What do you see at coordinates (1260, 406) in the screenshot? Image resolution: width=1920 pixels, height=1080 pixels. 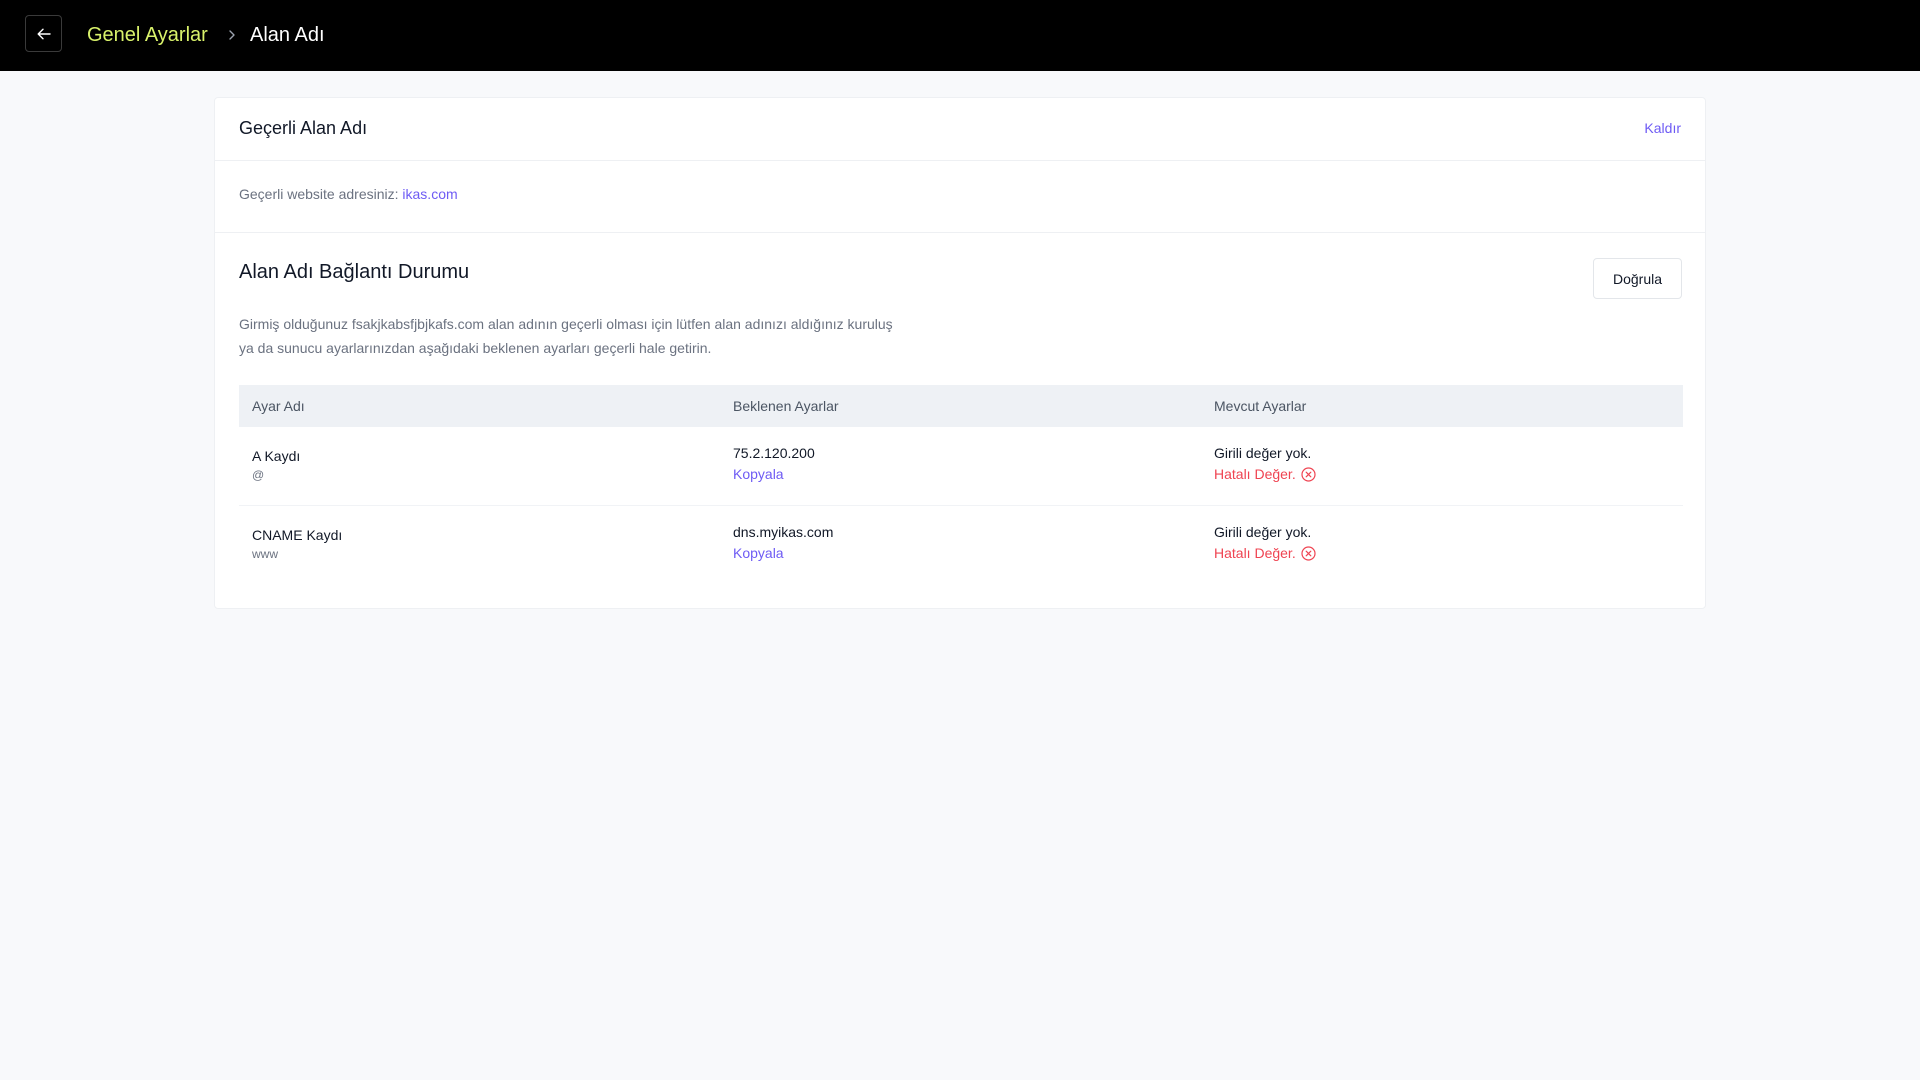 I see `column-header-current: Mevcut Ayarlar` at bounding box center [1260, 406].